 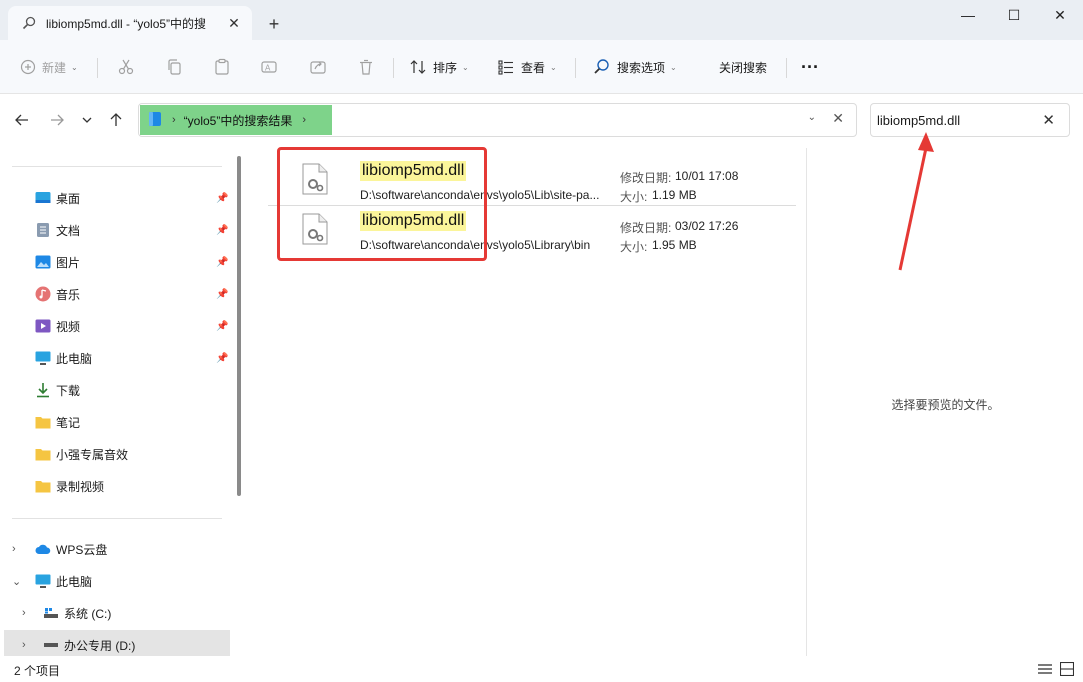 What do you see at coordinates (43, 262) in the screenshot?
I see `pictures-icon` at bounding box center [43, 262].